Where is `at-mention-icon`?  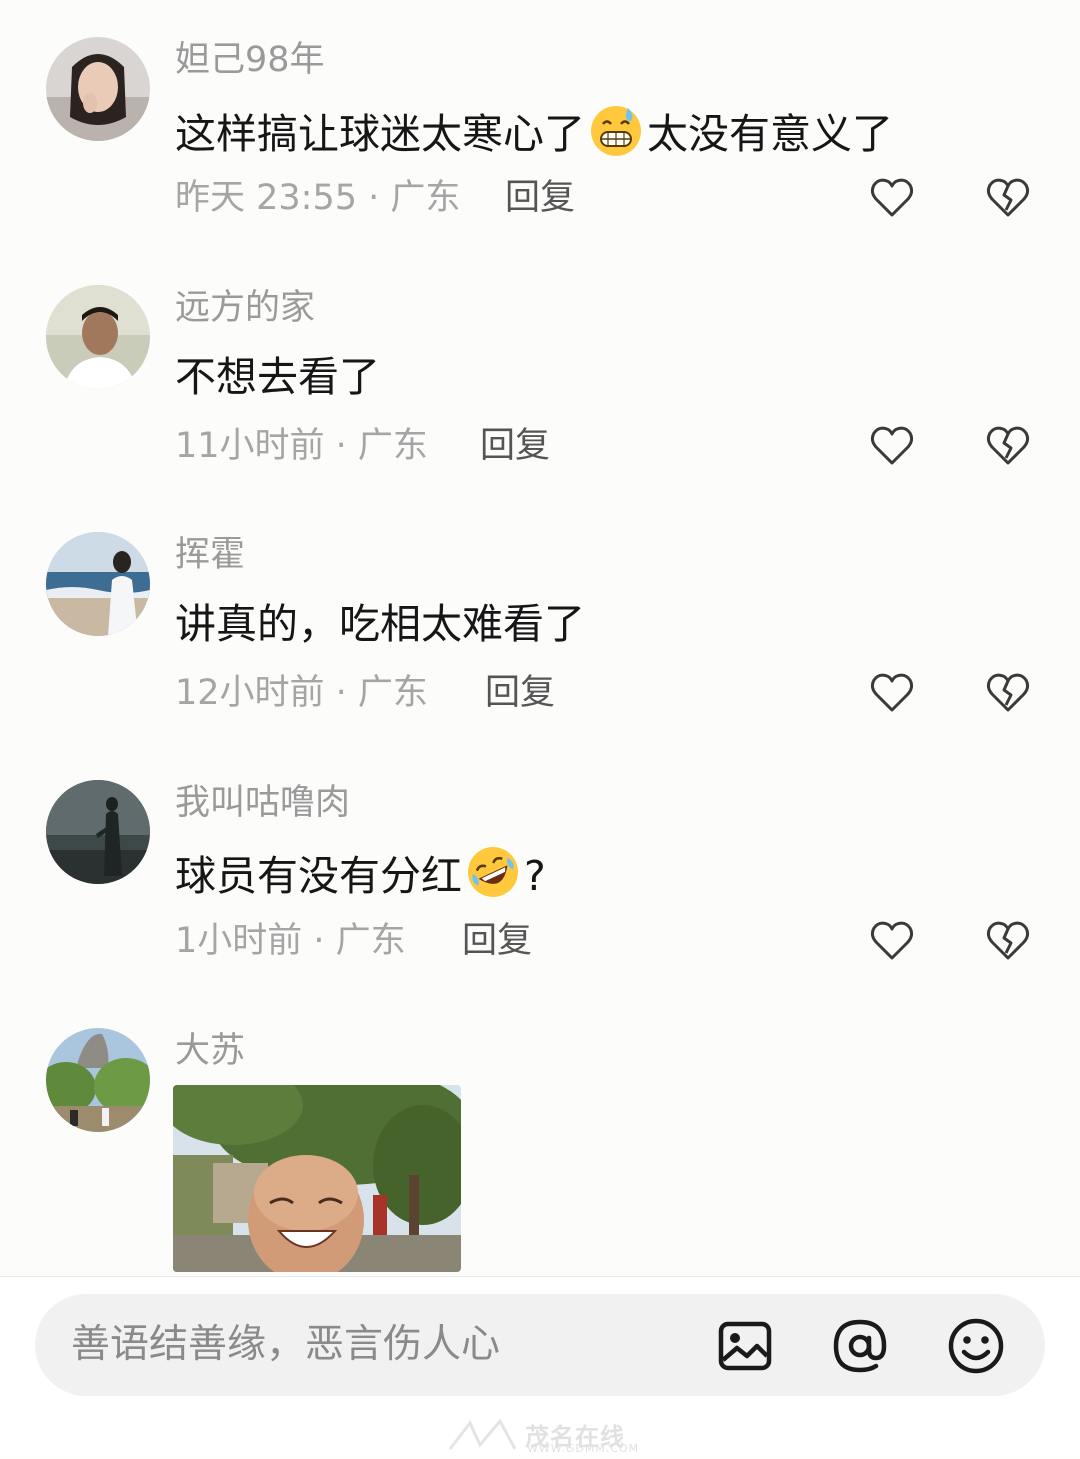 at-mention-icon is located at coordinates (860, 1346).